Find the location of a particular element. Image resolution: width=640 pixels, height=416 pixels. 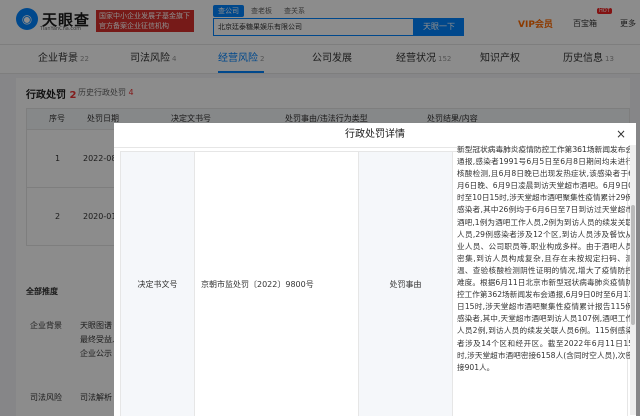

close-icon: × is located at coordinates (621, 134).